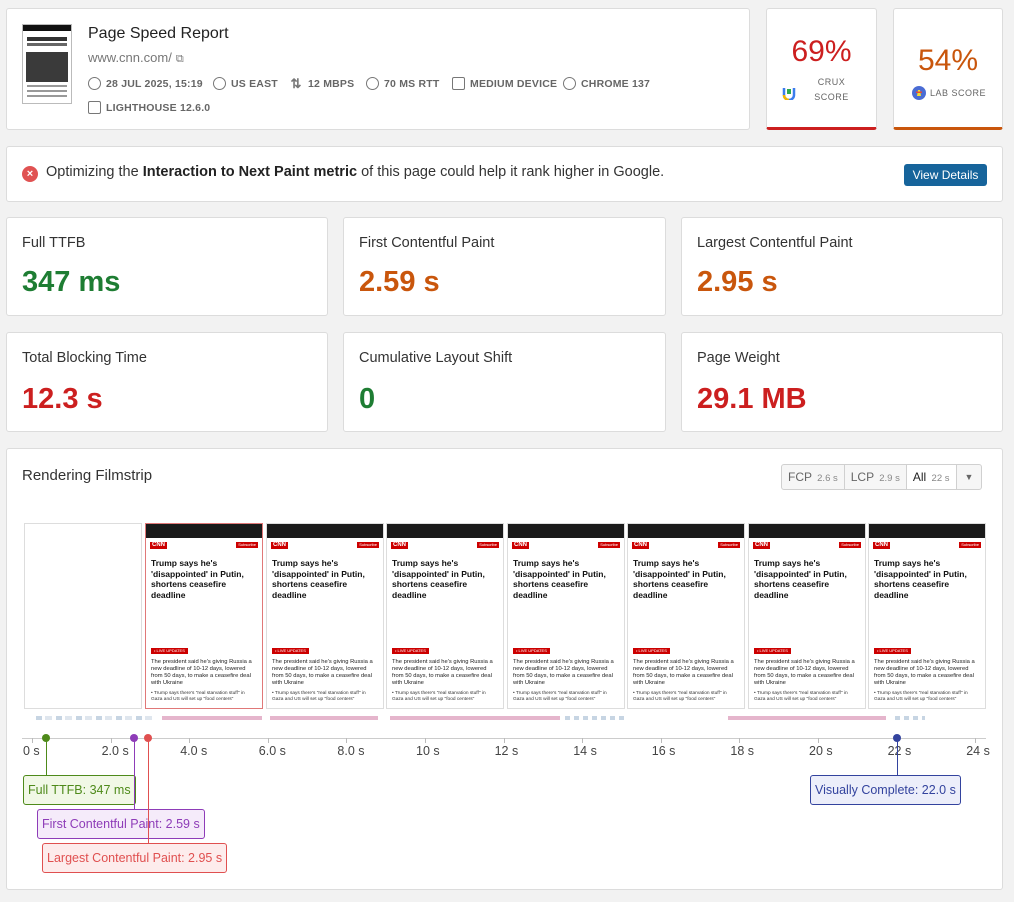 The height and width of the screenshot is (902, 1014). I want to click on marker-label-vc: Visually Complete: 22.0 s, so click(885, 790).